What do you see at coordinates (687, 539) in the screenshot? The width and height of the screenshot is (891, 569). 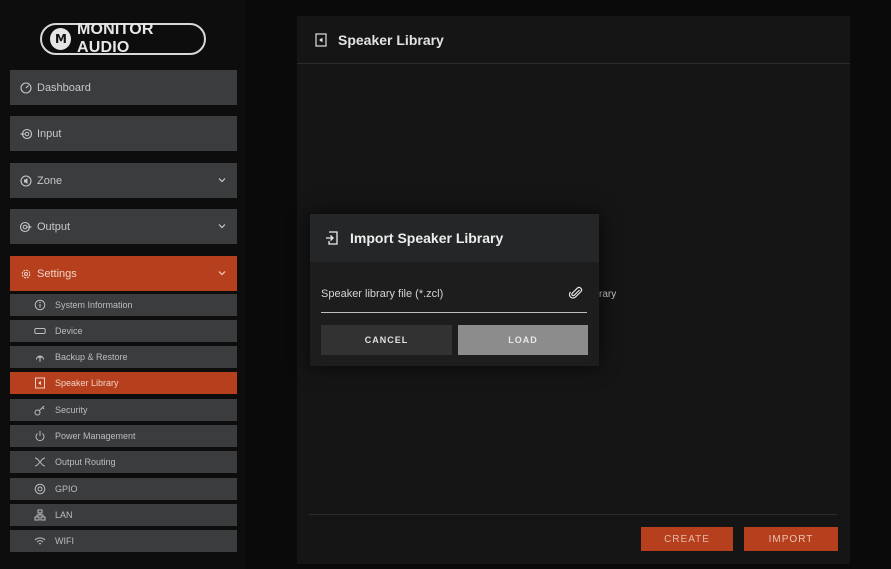 I see `create-button: CREATE` at bounding box center [687, 539].